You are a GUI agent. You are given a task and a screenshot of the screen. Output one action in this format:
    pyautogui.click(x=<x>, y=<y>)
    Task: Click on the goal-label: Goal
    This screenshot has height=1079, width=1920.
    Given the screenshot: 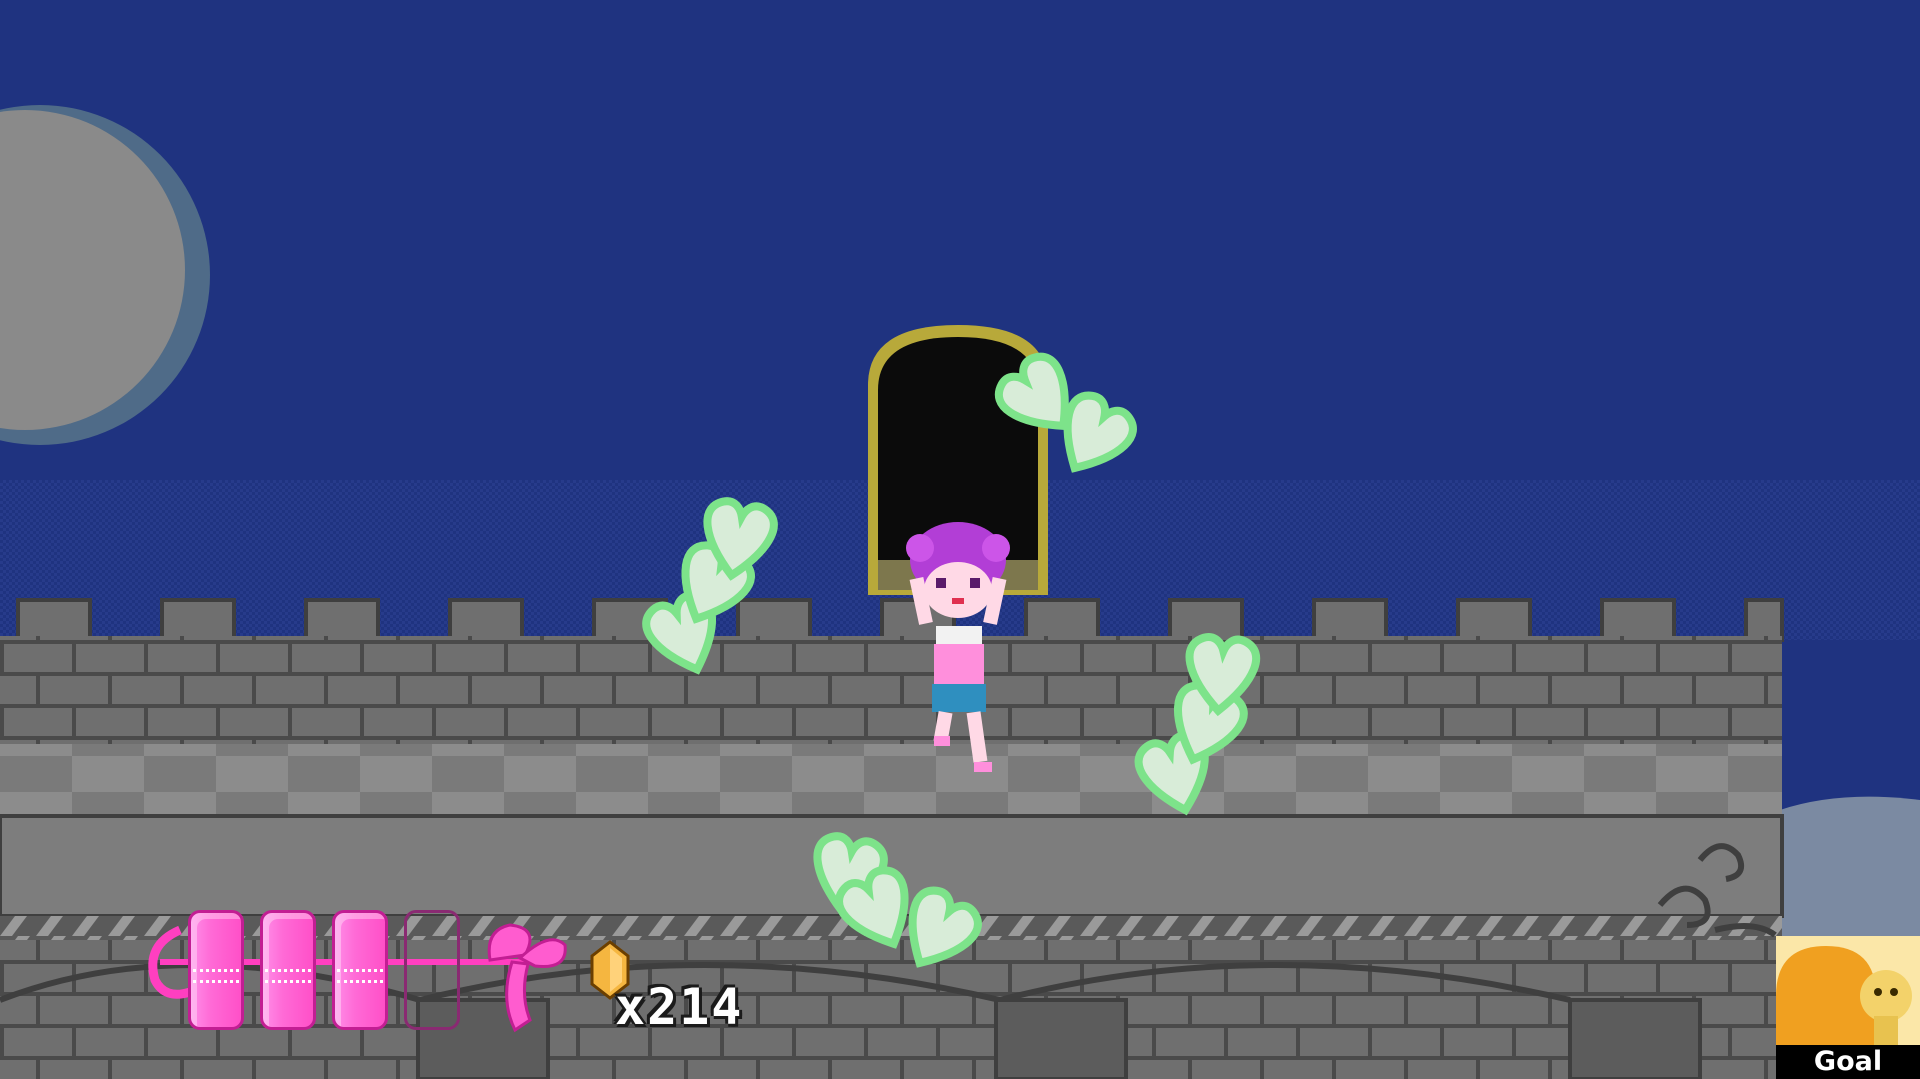 What is the action you would take?
    pyautogui.click(x=1848, y=1061)
    